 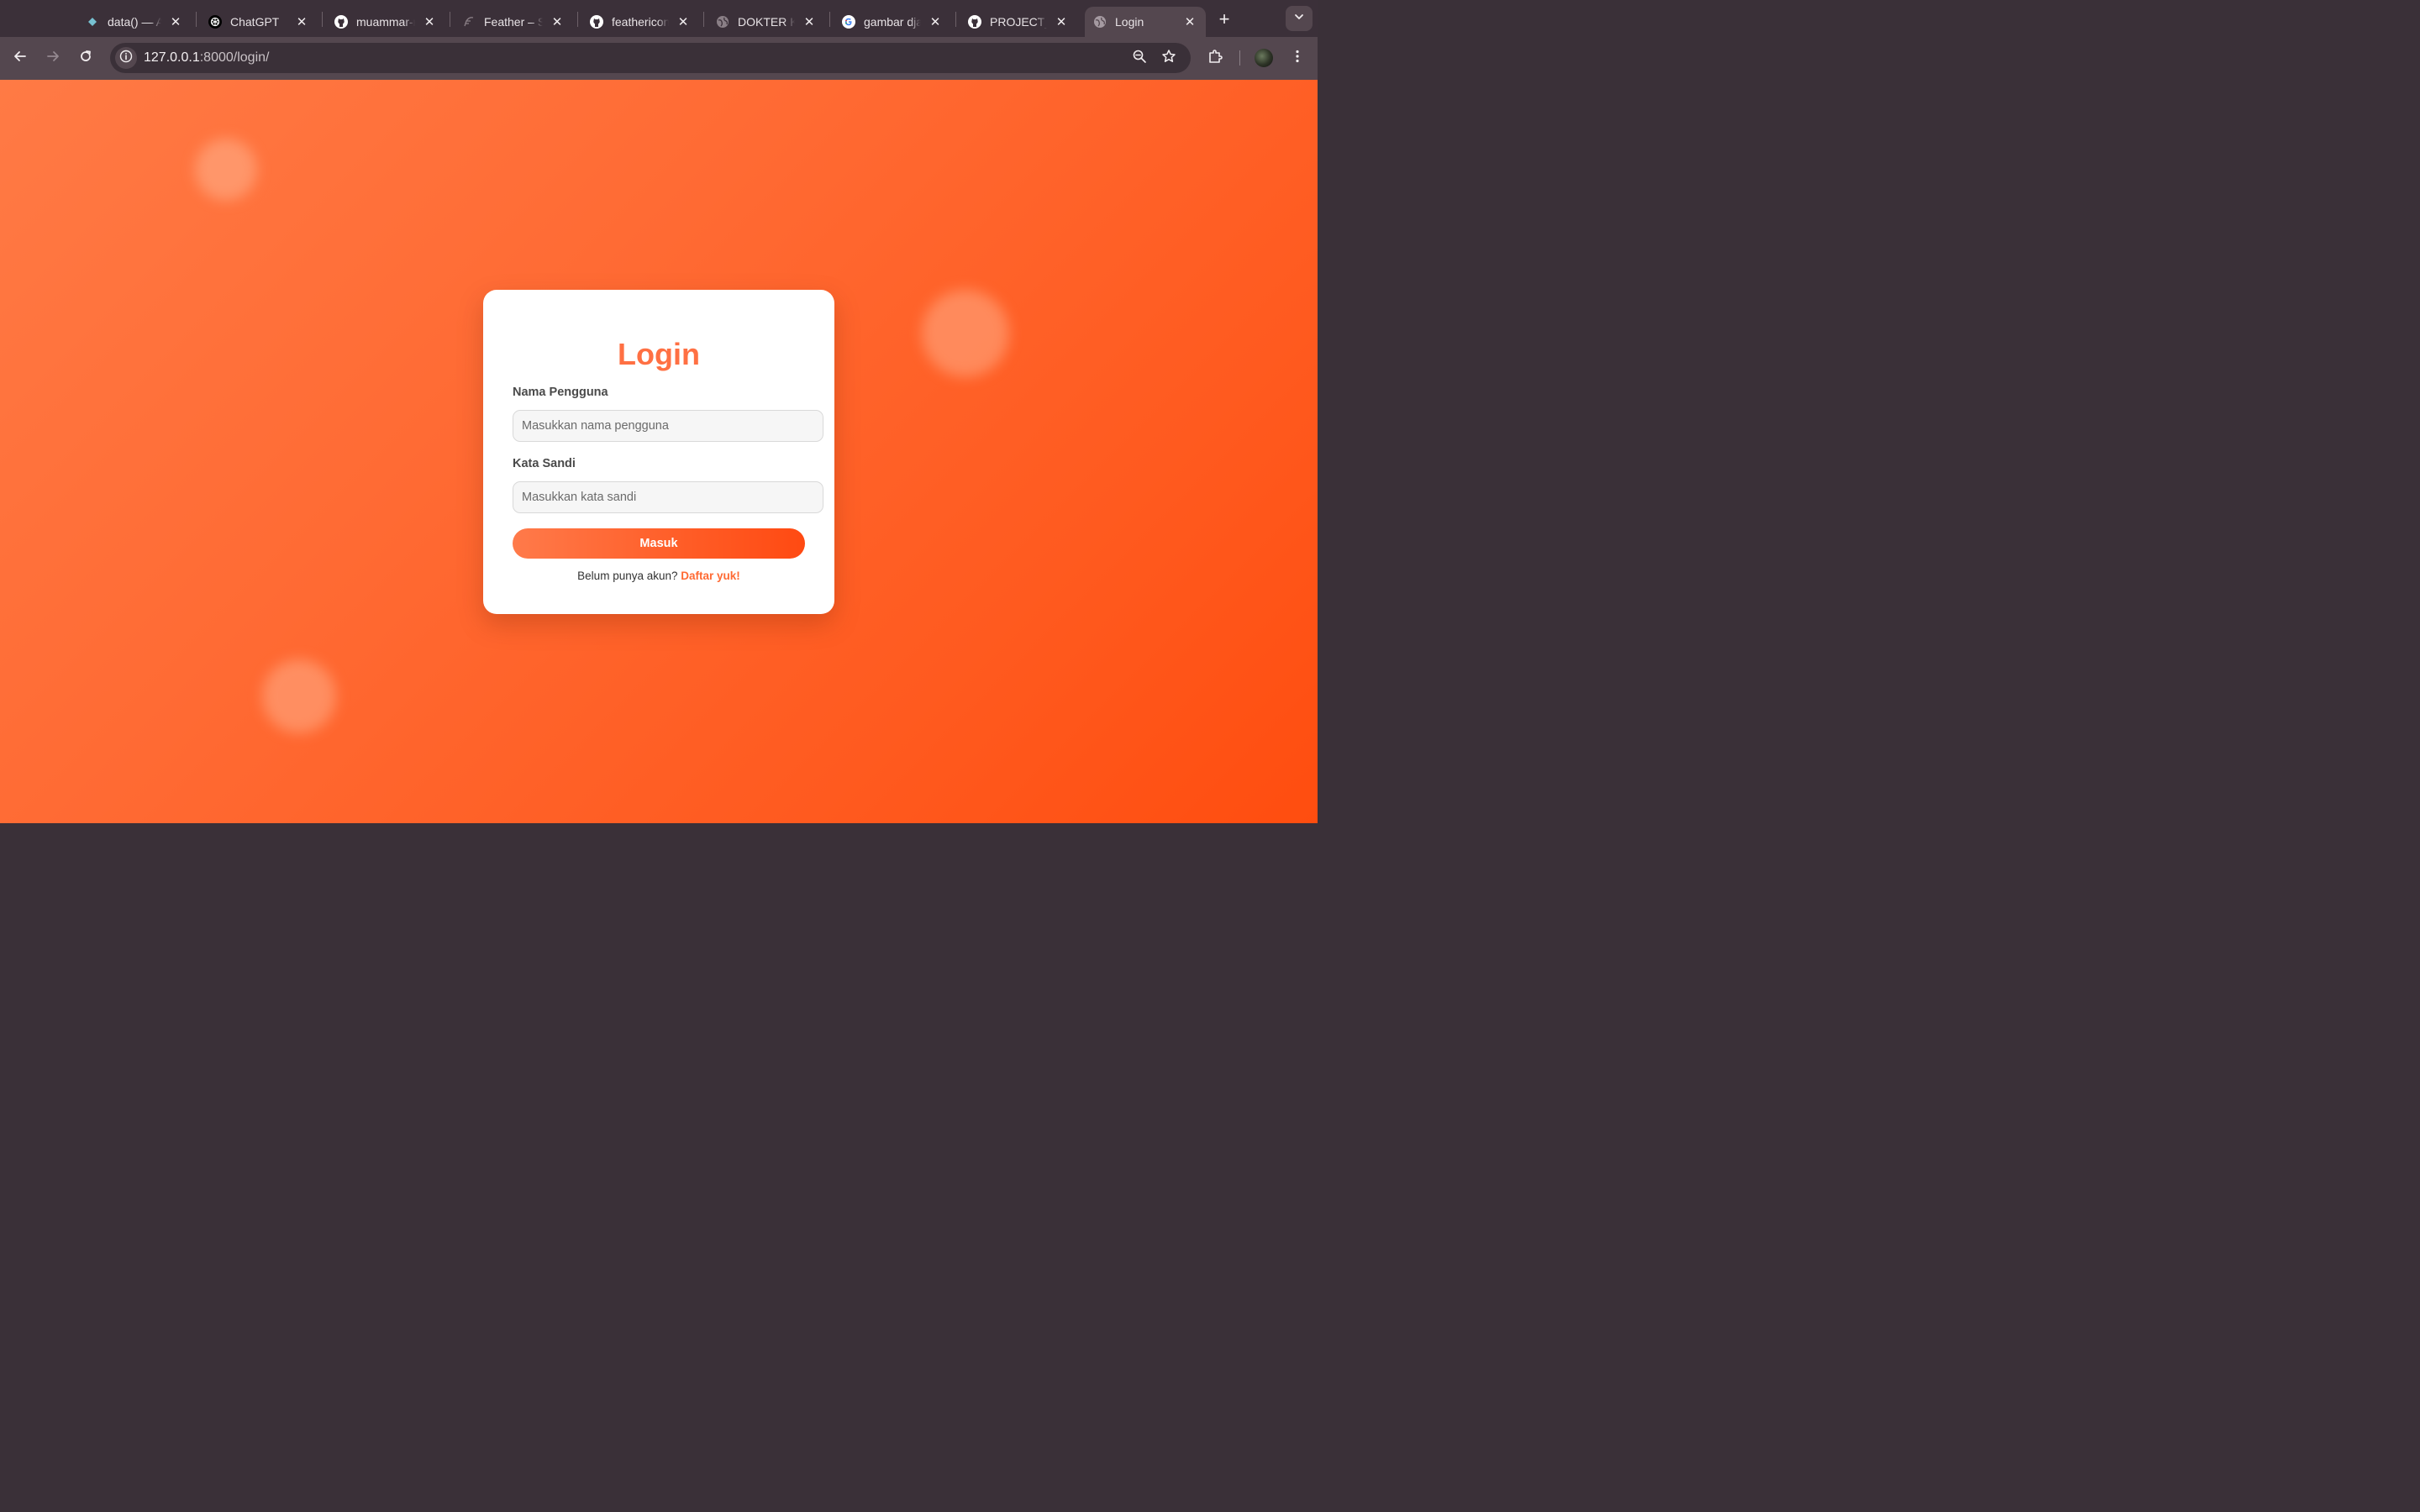 I want to click on reload-icon, so click(x=85, y=58).